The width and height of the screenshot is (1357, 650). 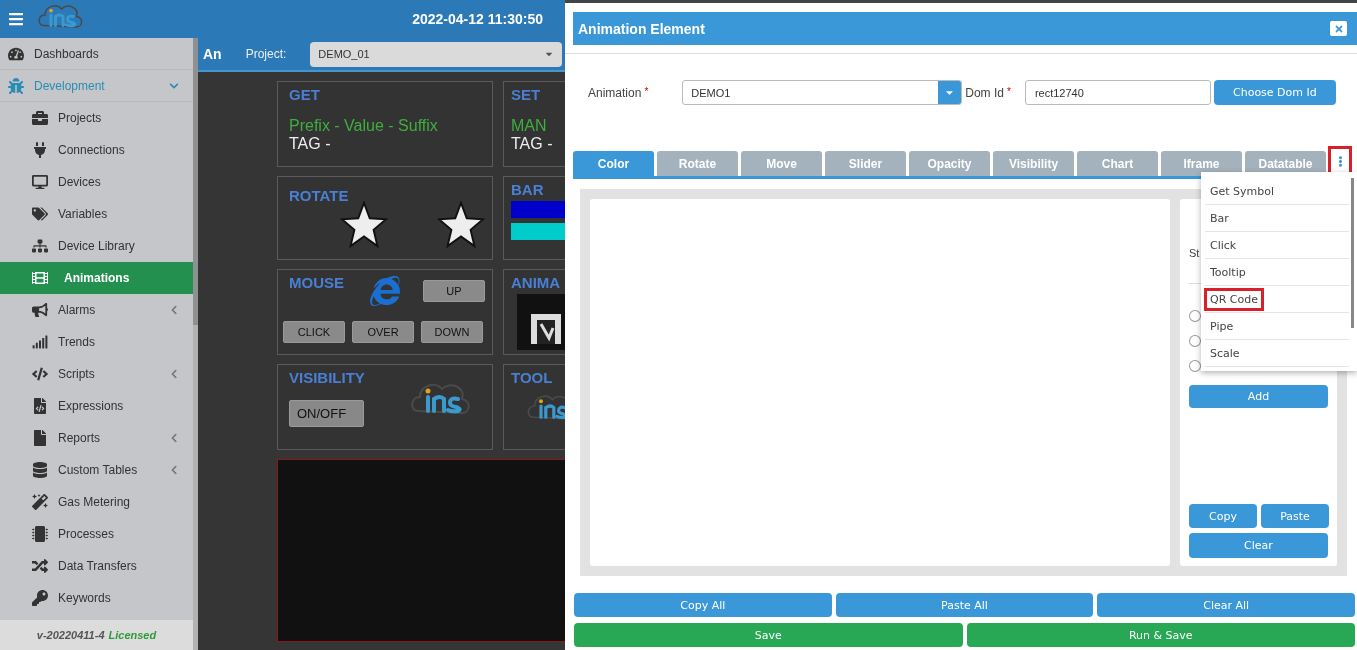 I want to click on animation-tile: TOOL, so click(x=534, y=407).